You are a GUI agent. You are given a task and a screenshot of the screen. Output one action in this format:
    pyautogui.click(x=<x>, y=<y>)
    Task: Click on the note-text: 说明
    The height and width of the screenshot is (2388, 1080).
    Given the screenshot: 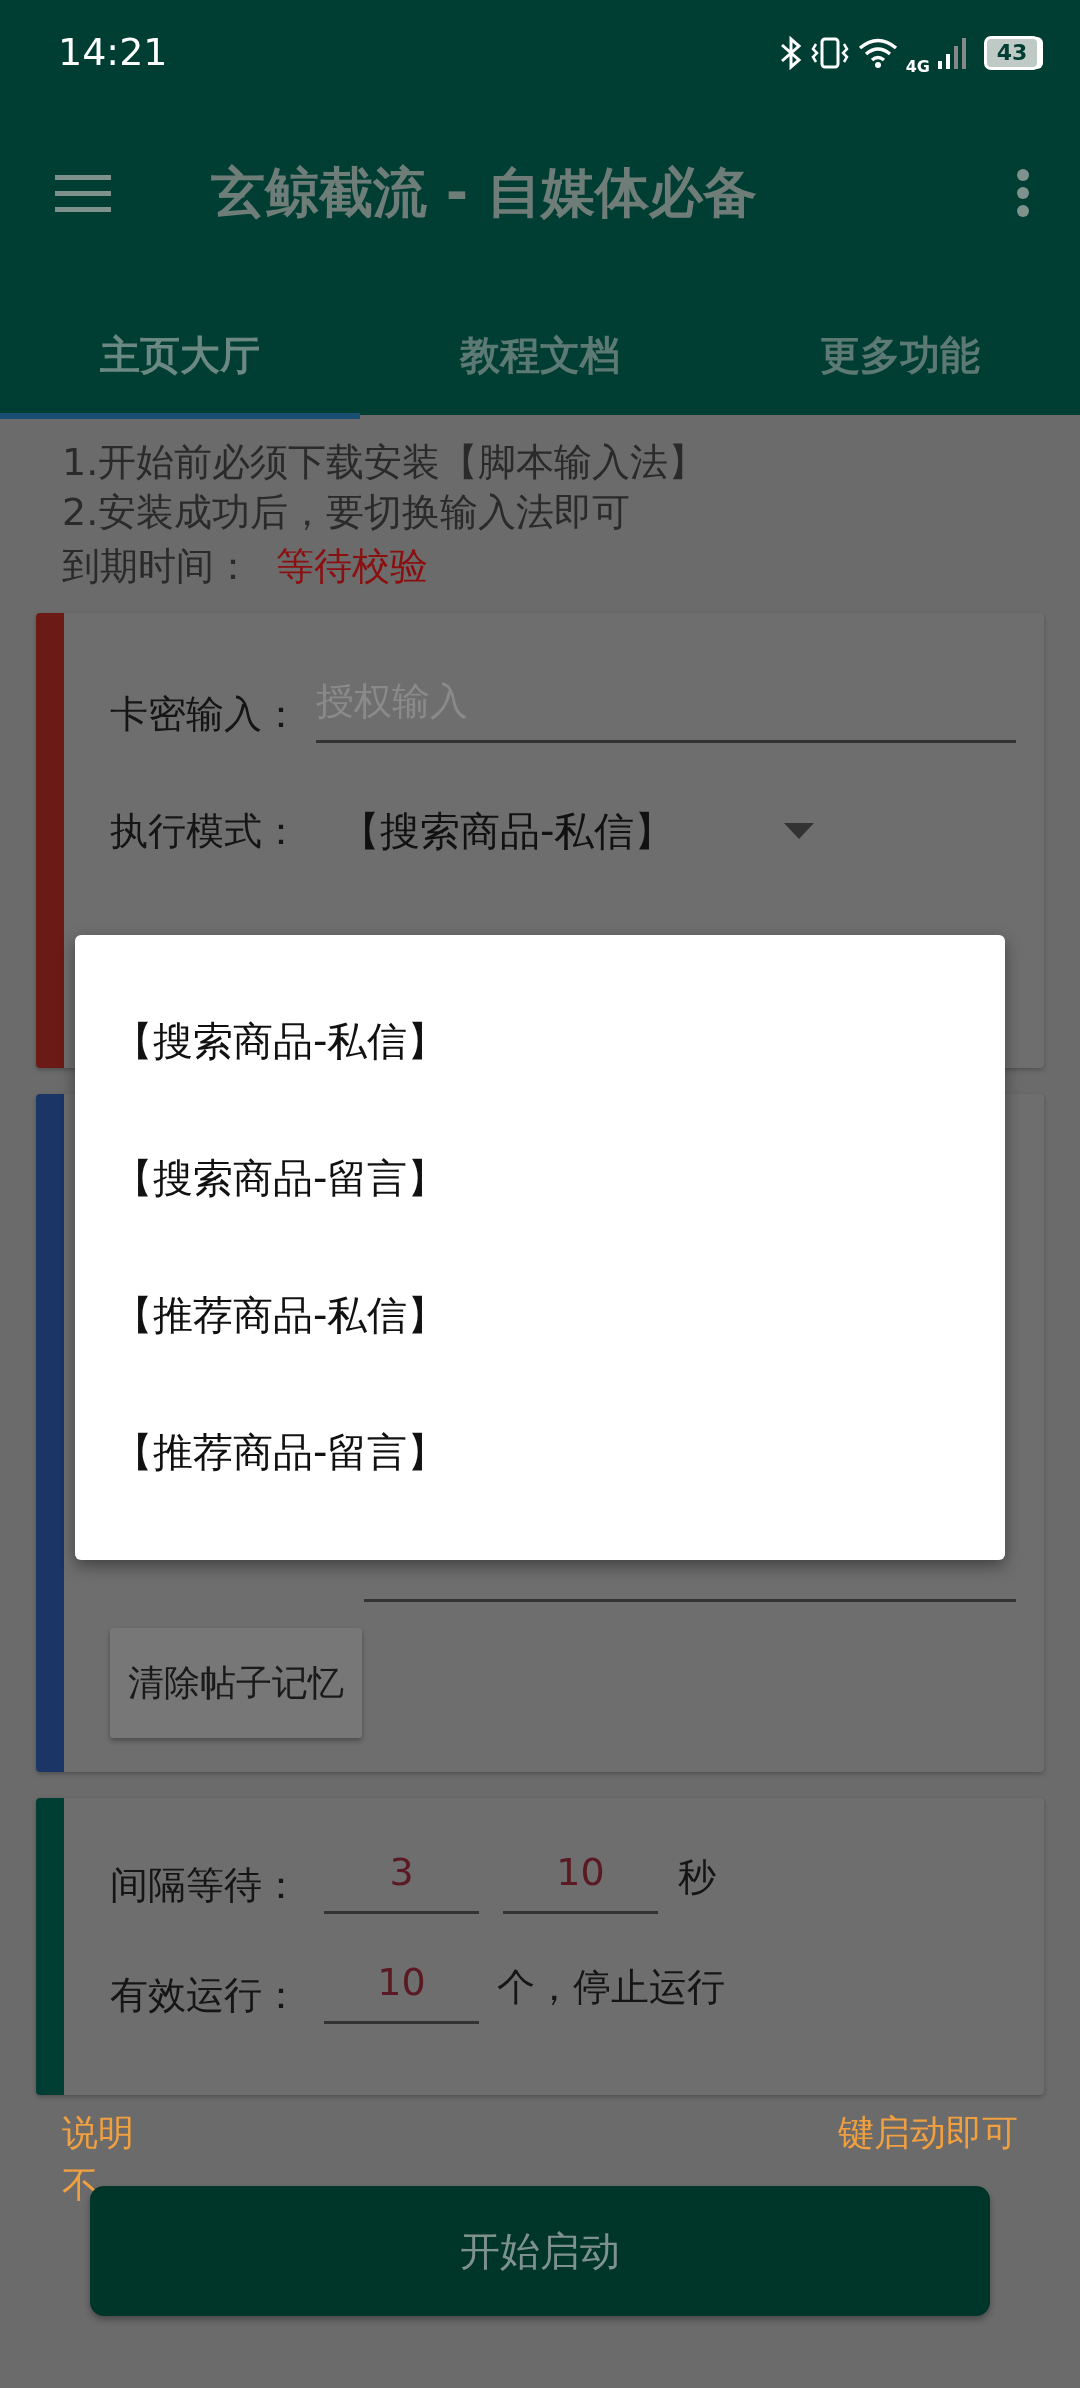 What is the action you would take?
    pyautogui.click(x=98, y=2133)
    